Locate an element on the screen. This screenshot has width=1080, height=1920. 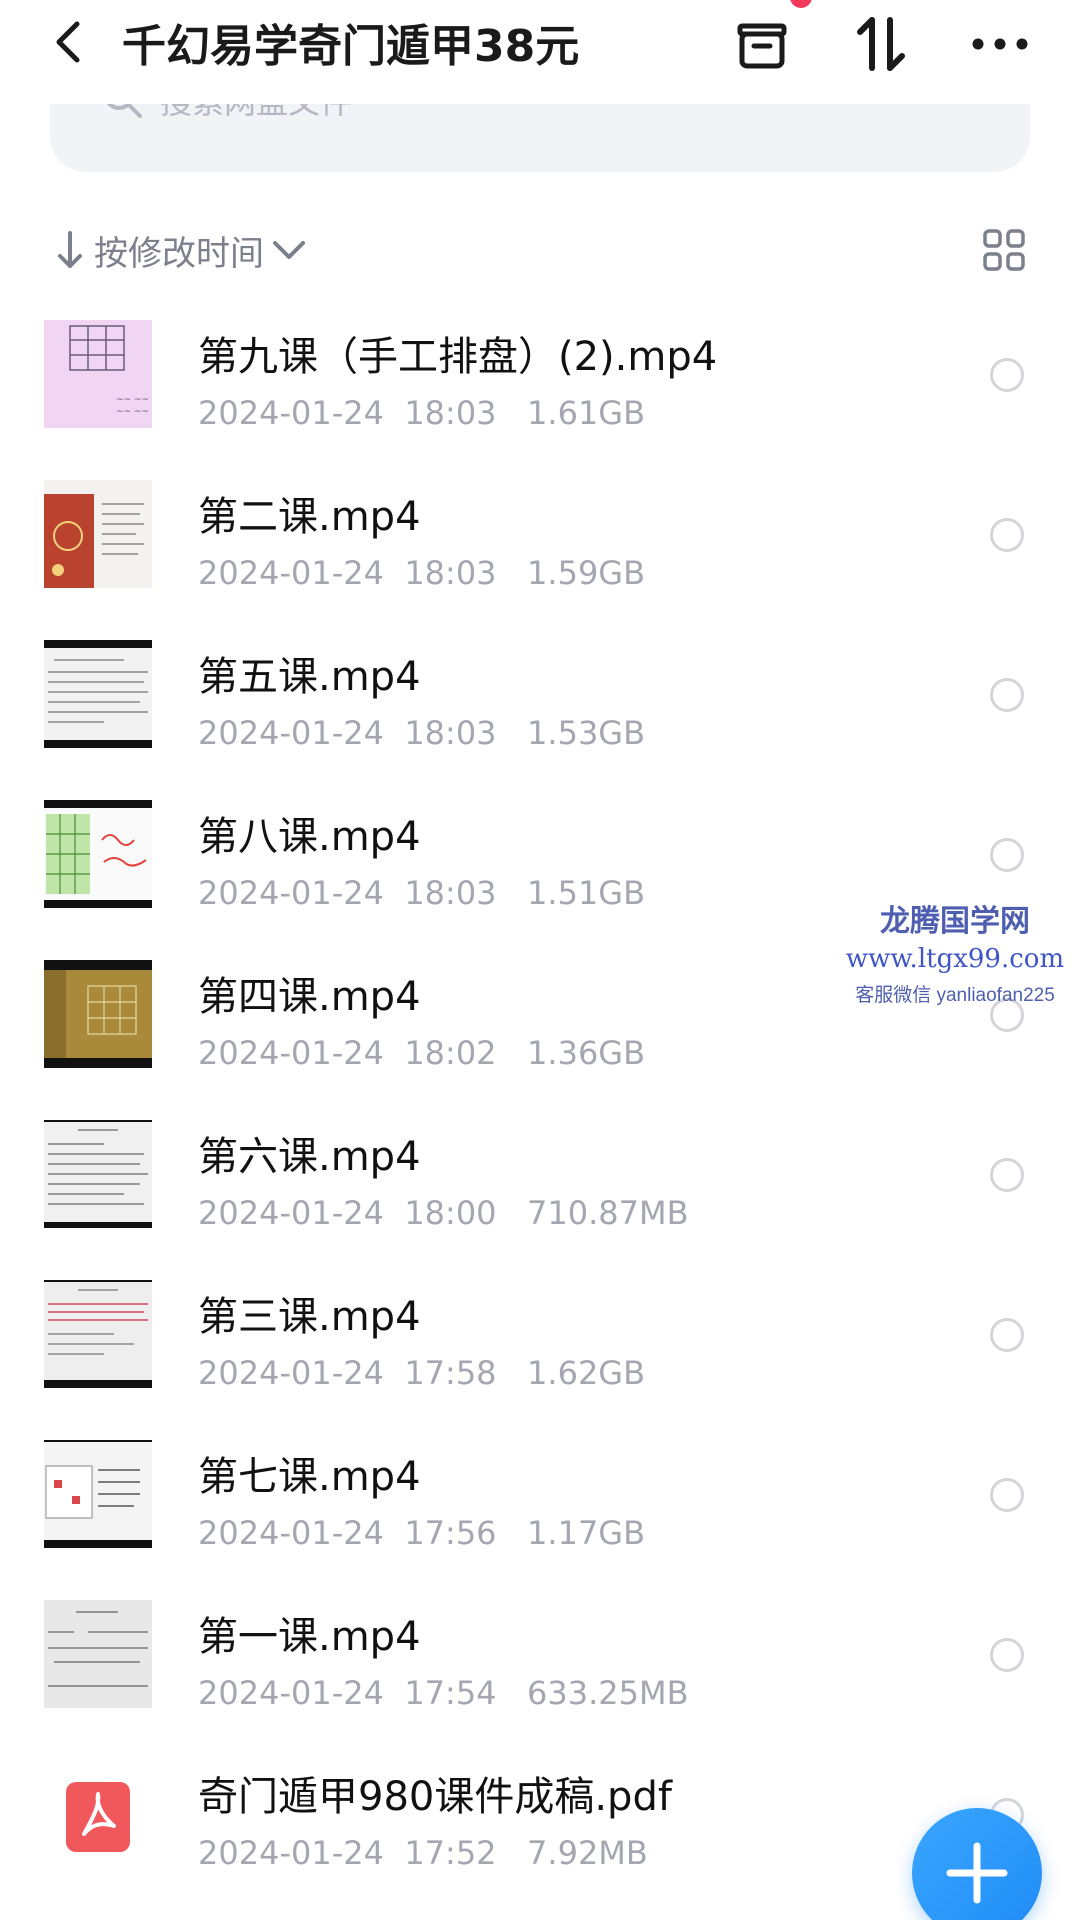
file-meta: 2024-01-24 17:58 1.62GB is located at coordinates (422, 1373).